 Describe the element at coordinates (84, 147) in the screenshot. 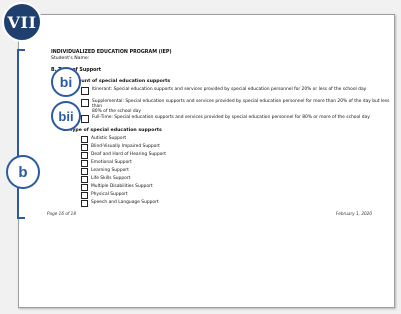

I see `blind-visually-impaired-checkbox` at that location.